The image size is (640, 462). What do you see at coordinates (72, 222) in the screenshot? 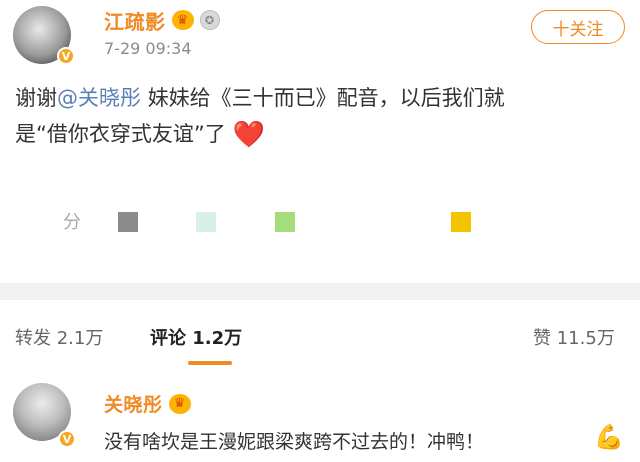
I see `share-label-fragment: 分` at bounding box center [72, 222].